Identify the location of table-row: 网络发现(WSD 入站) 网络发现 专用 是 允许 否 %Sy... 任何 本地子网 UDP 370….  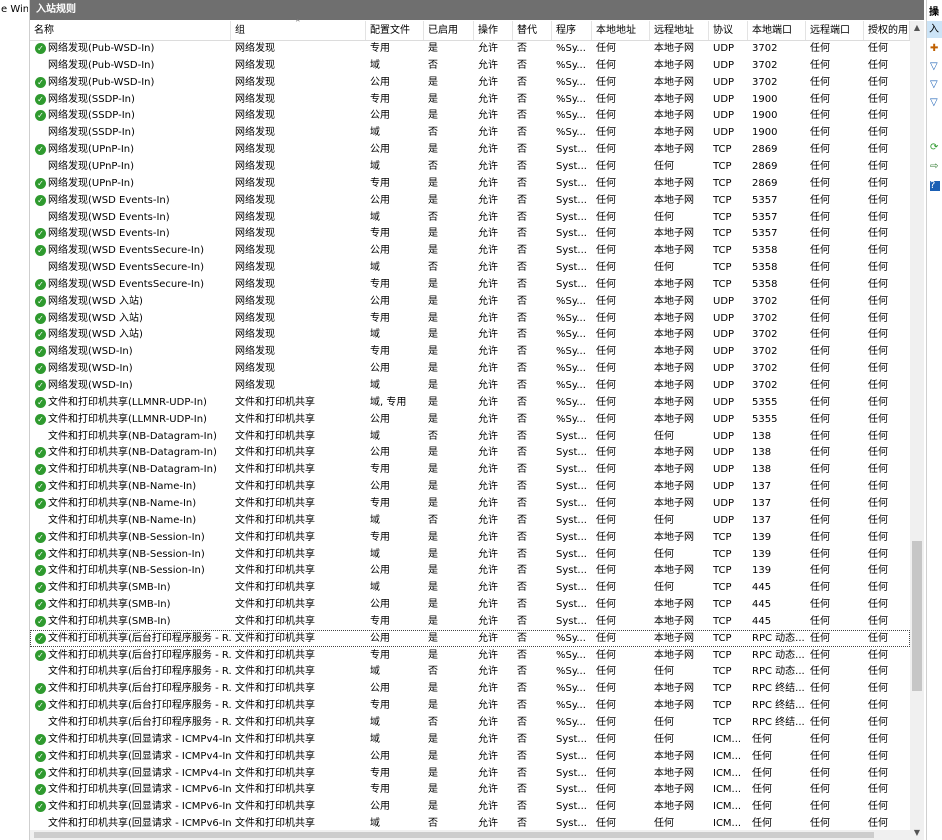
(470, 318).